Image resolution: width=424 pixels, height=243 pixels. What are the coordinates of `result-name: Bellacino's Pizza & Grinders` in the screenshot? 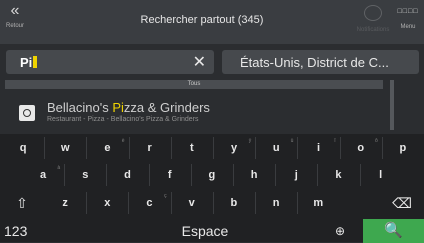 It's located at (128, 107).